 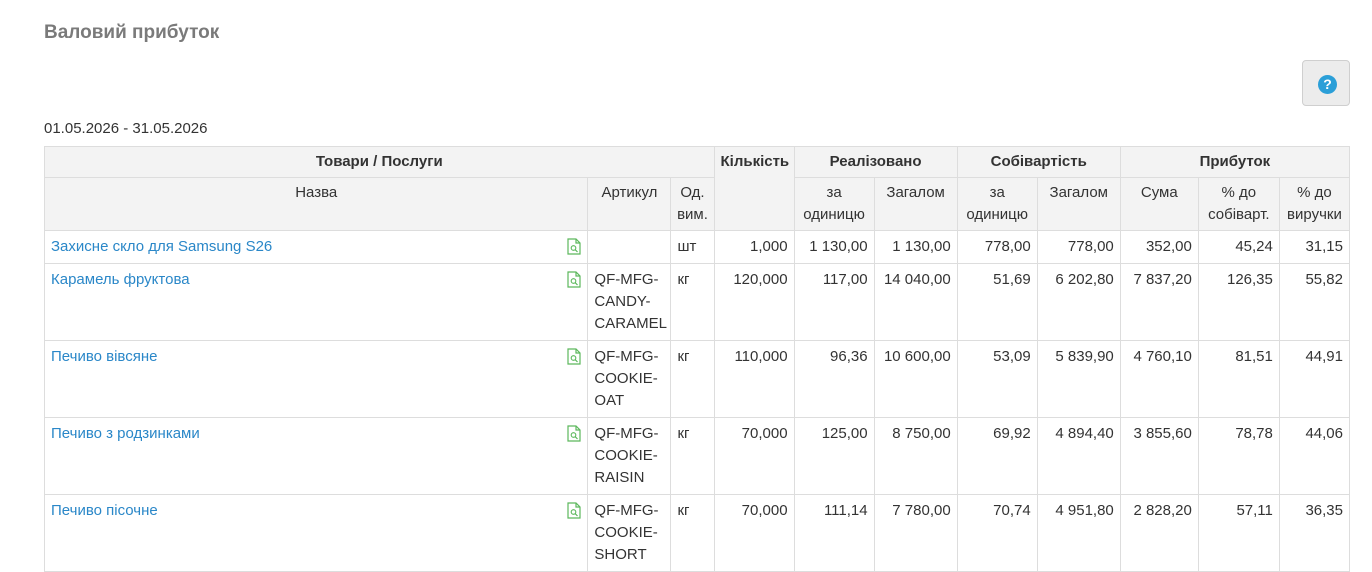 I want to click on profit-sum-cell: 352,00, so click(x=1159, y=247).